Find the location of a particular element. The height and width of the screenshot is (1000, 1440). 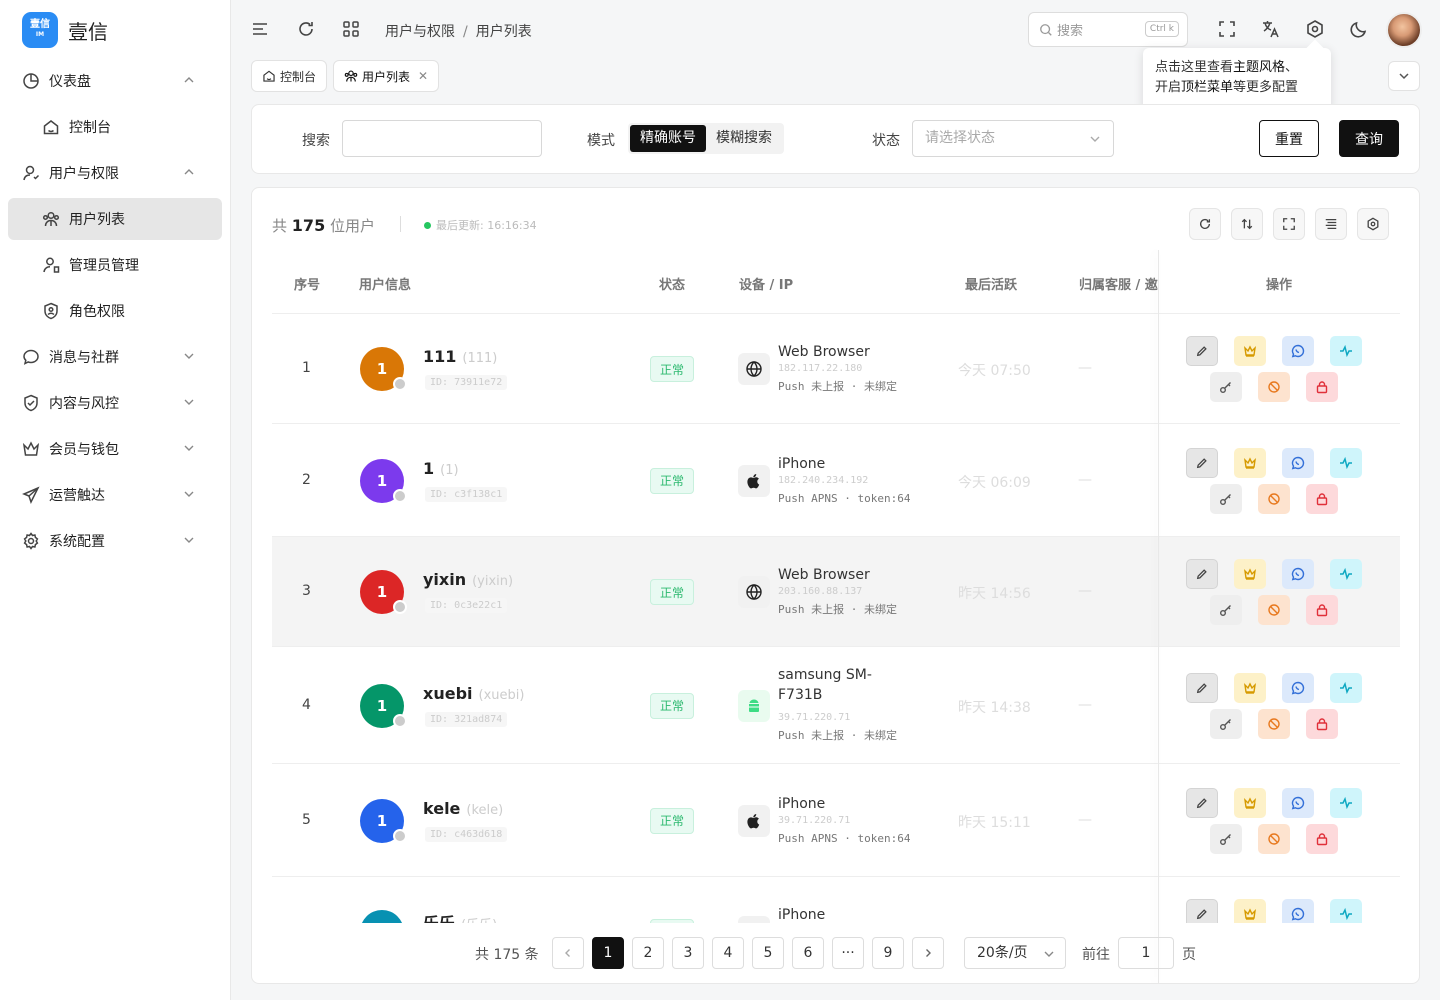

mode-option-1: 模糊搜索 is located at coordinates (744, 138).